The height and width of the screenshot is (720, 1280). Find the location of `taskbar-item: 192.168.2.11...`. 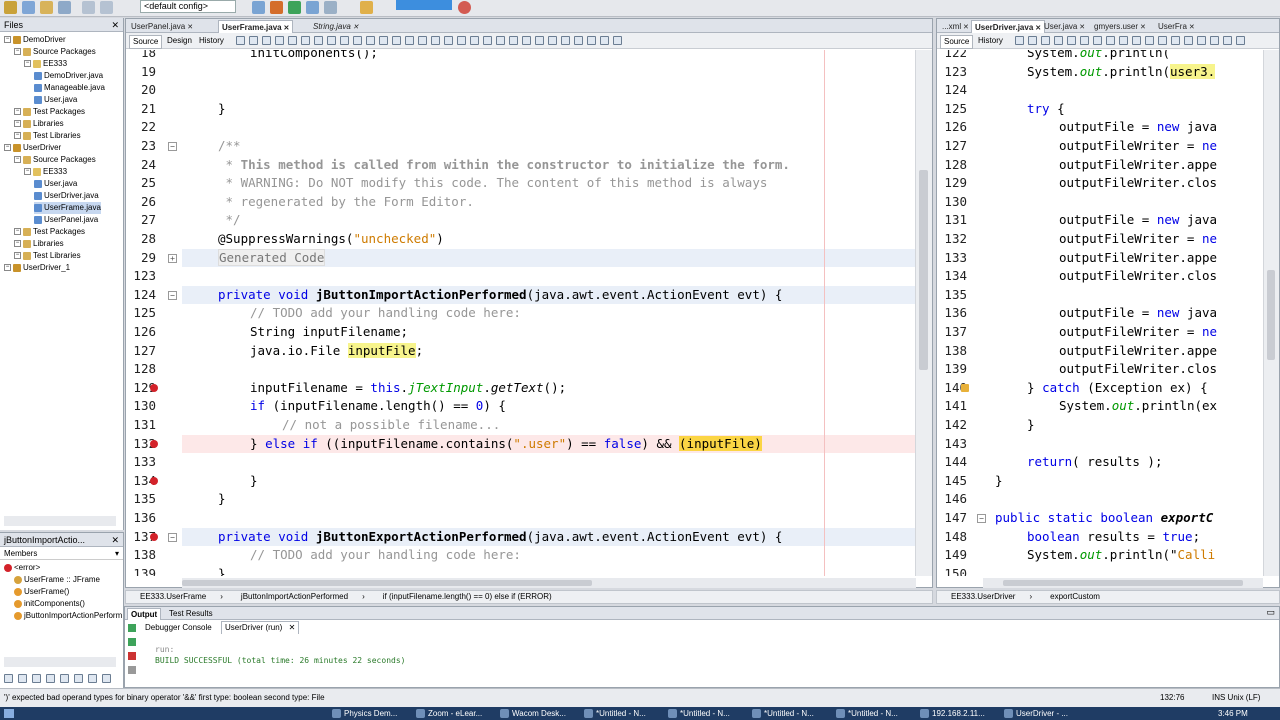

taskbar-item: 192.168.2.11... is located at coordinates (951, 713).